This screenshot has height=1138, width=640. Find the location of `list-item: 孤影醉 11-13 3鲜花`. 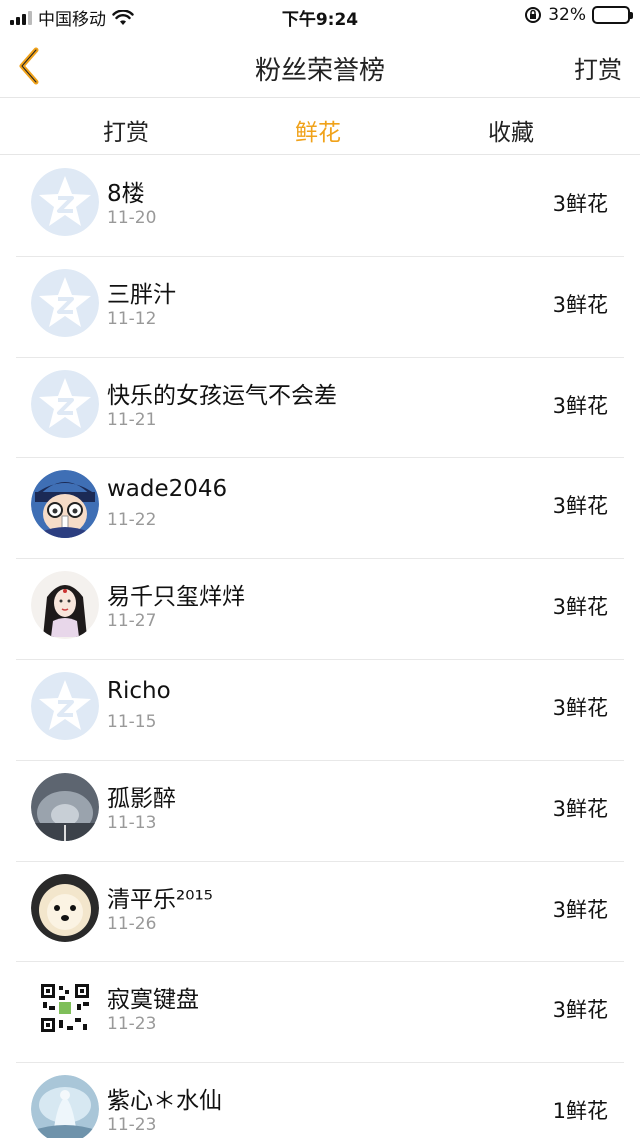

list-item: 孤影醉 11-13 3鲜花 is located at coordinates (320, 811).